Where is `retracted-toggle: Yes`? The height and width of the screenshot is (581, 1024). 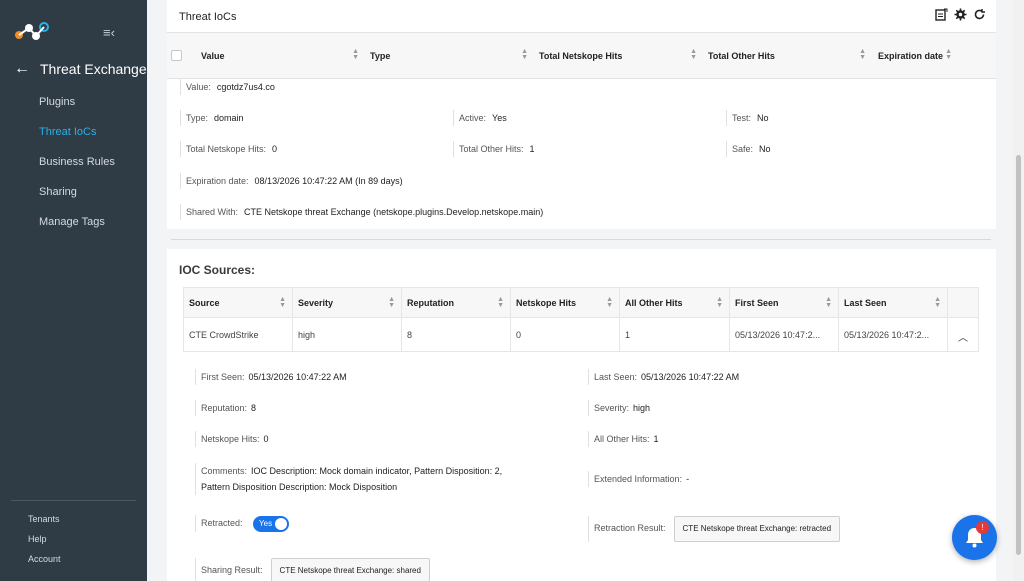 retracted-toggle: Yes is located at coordinates (271, 523).